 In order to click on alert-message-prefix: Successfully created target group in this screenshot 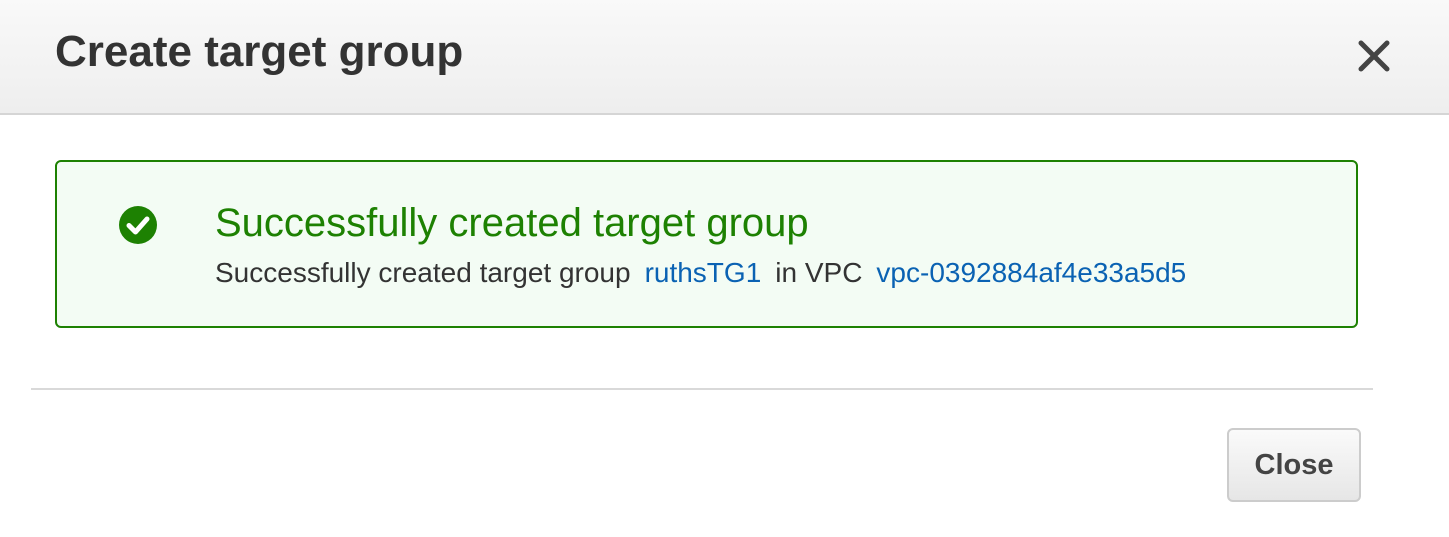, I will do `click(423, 272)`.